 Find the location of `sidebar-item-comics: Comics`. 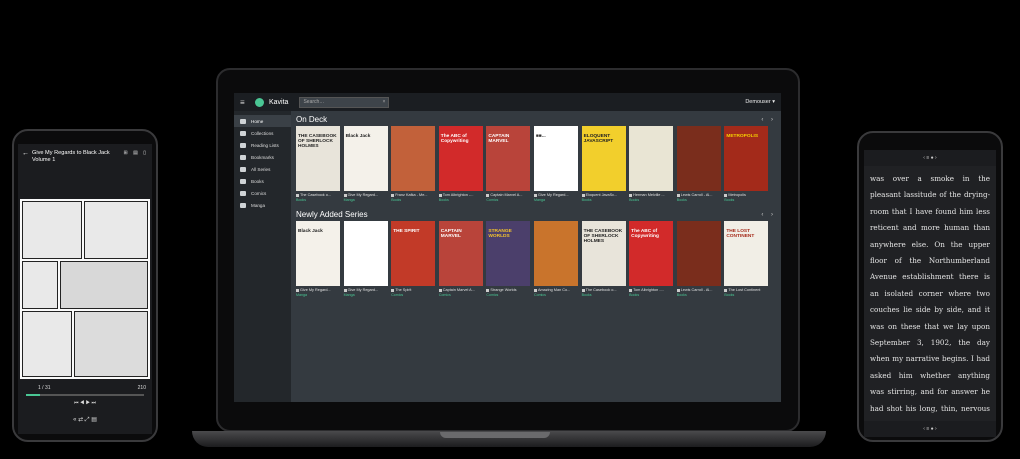

sidebar-item-comics: Comics is located at coordinates (262, 193).